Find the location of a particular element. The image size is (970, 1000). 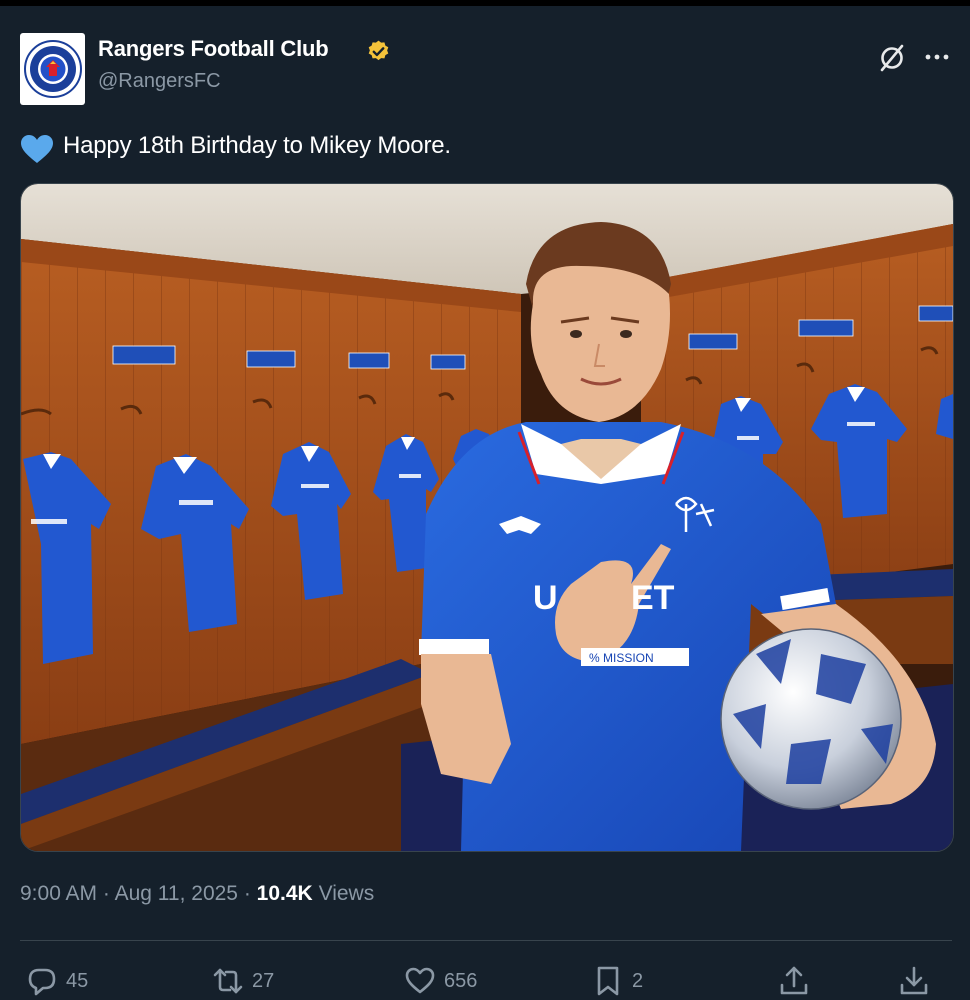

repost-icon is located at coordinates (228, 981).